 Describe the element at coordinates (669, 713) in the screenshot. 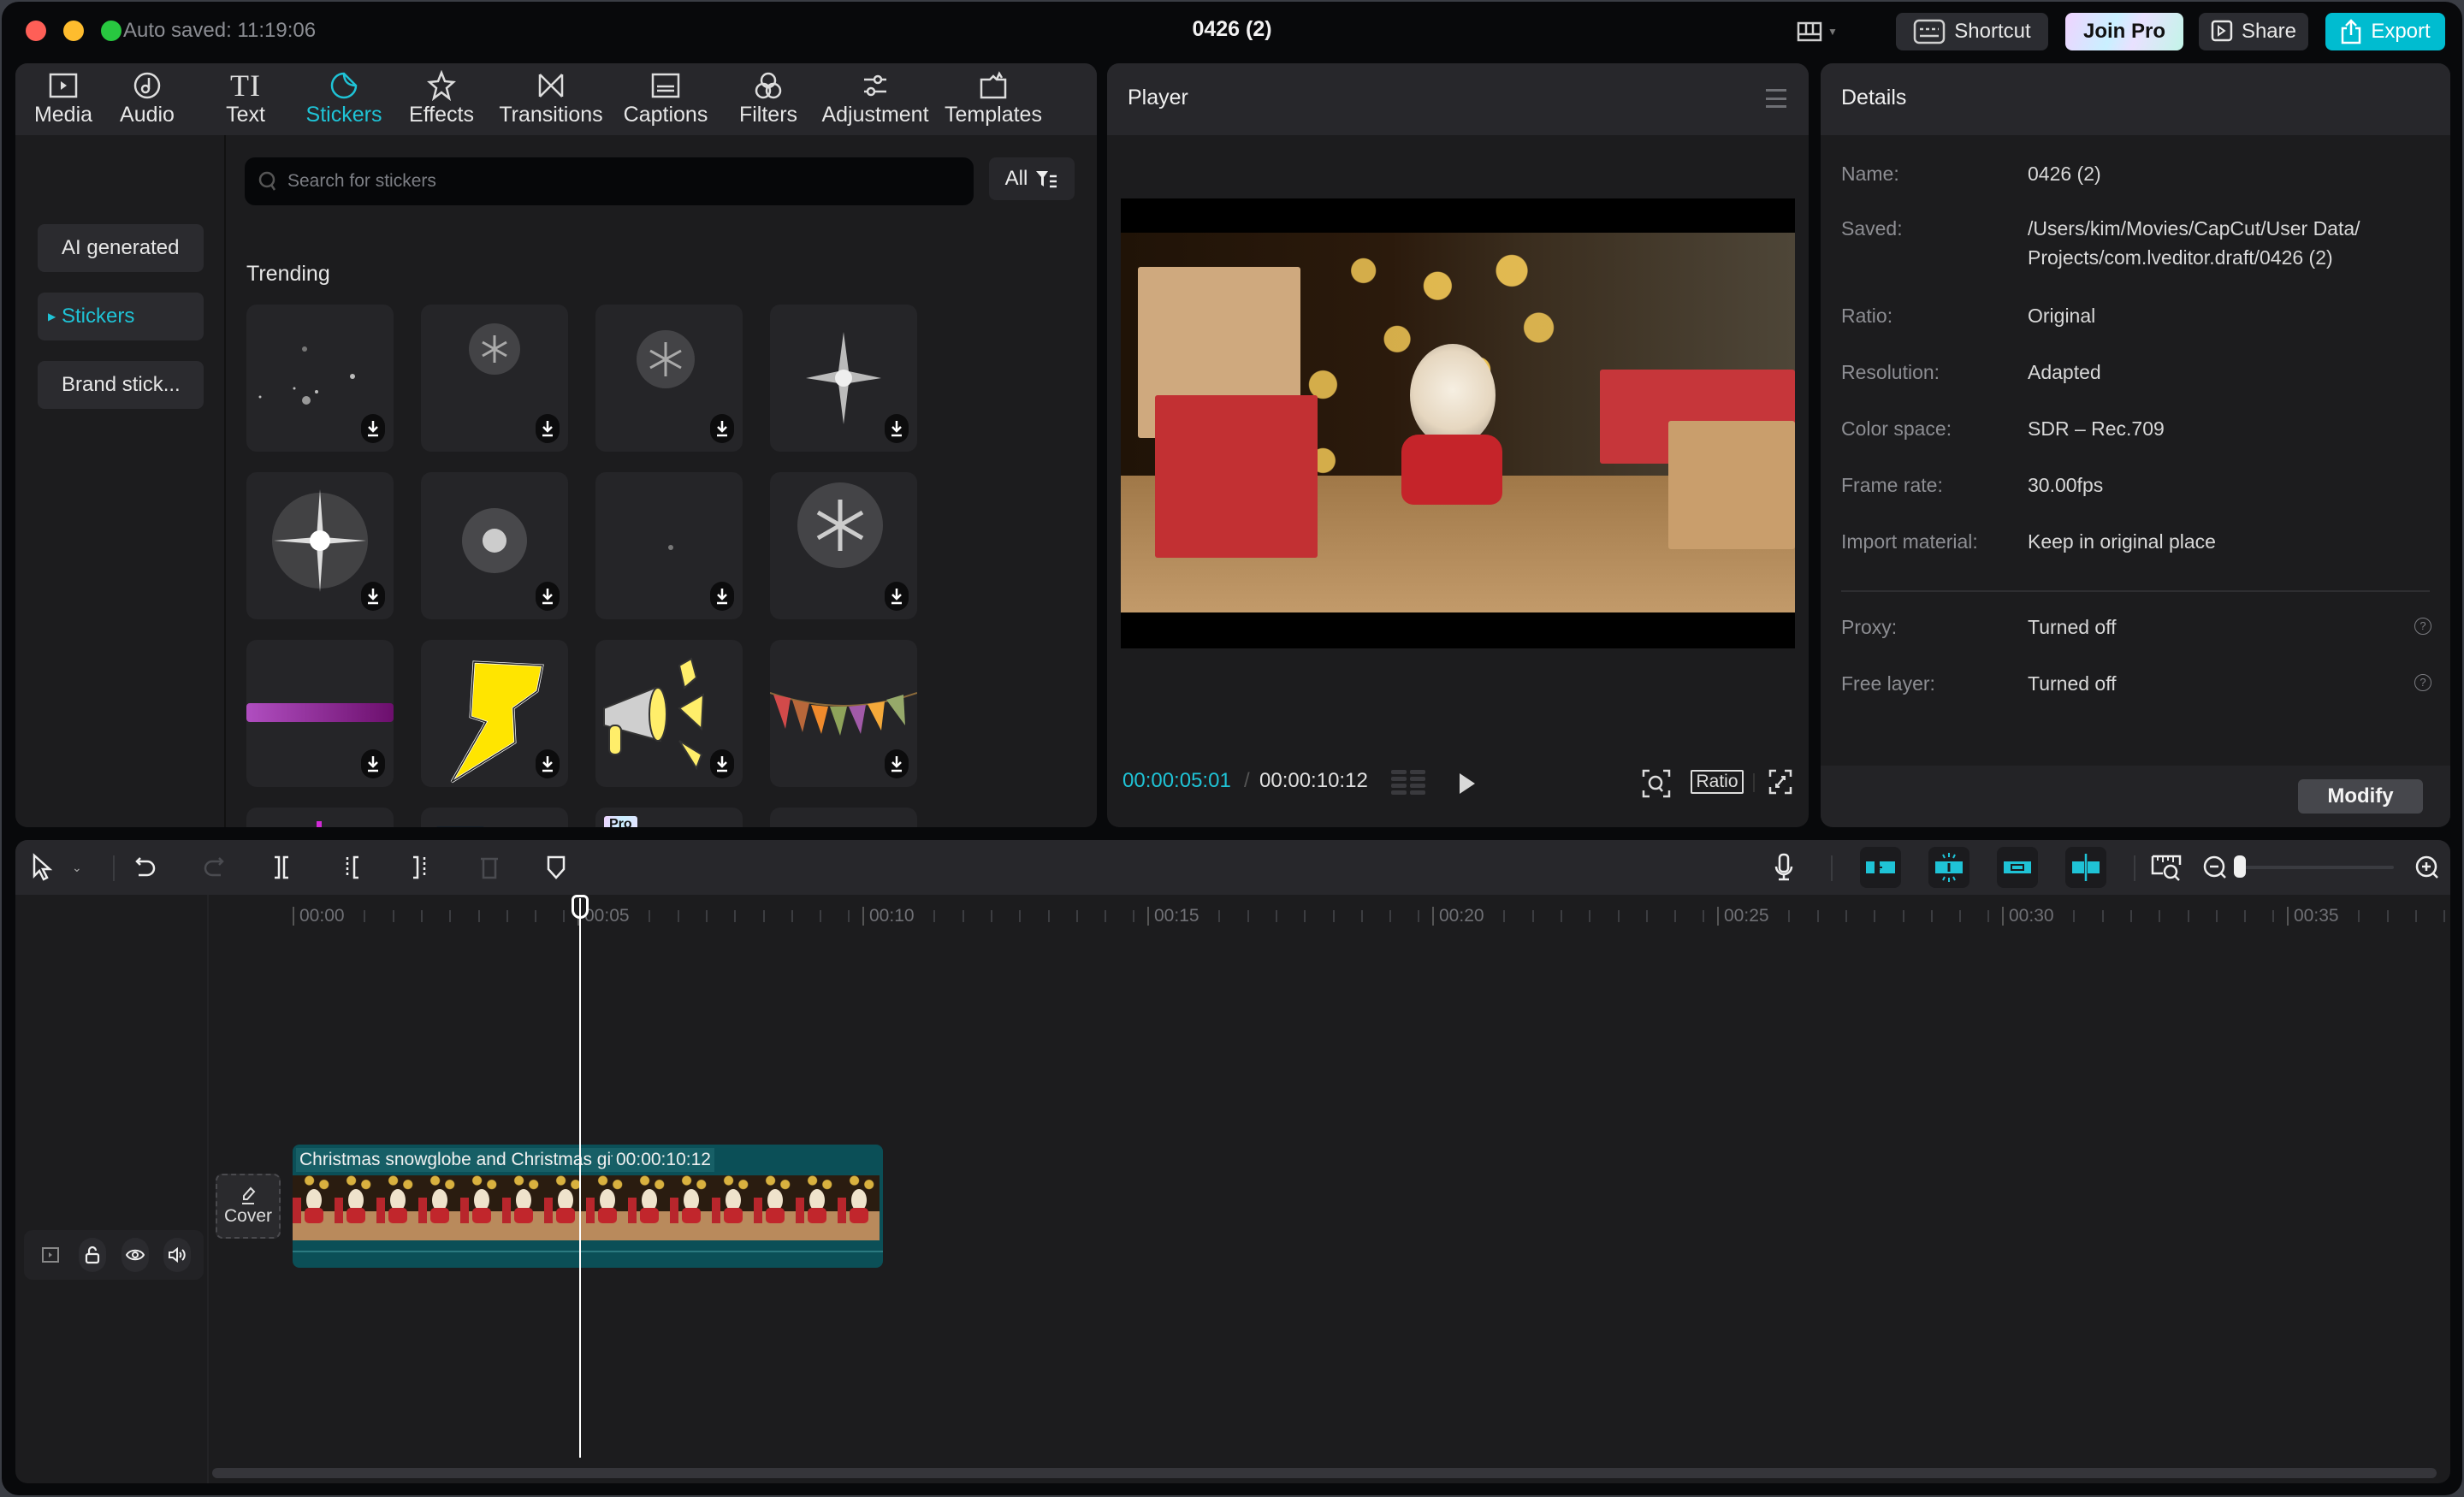

I see `sticker-card-megaphone` at that location.